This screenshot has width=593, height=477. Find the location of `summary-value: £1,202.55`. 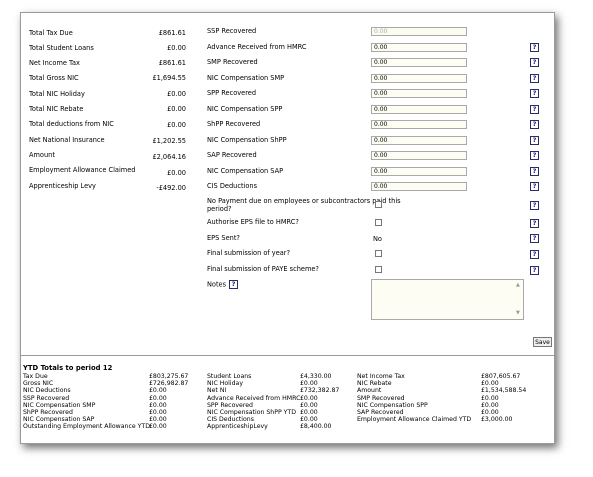

summary-value: £1,202.55 is located at coordinates (169, 141).